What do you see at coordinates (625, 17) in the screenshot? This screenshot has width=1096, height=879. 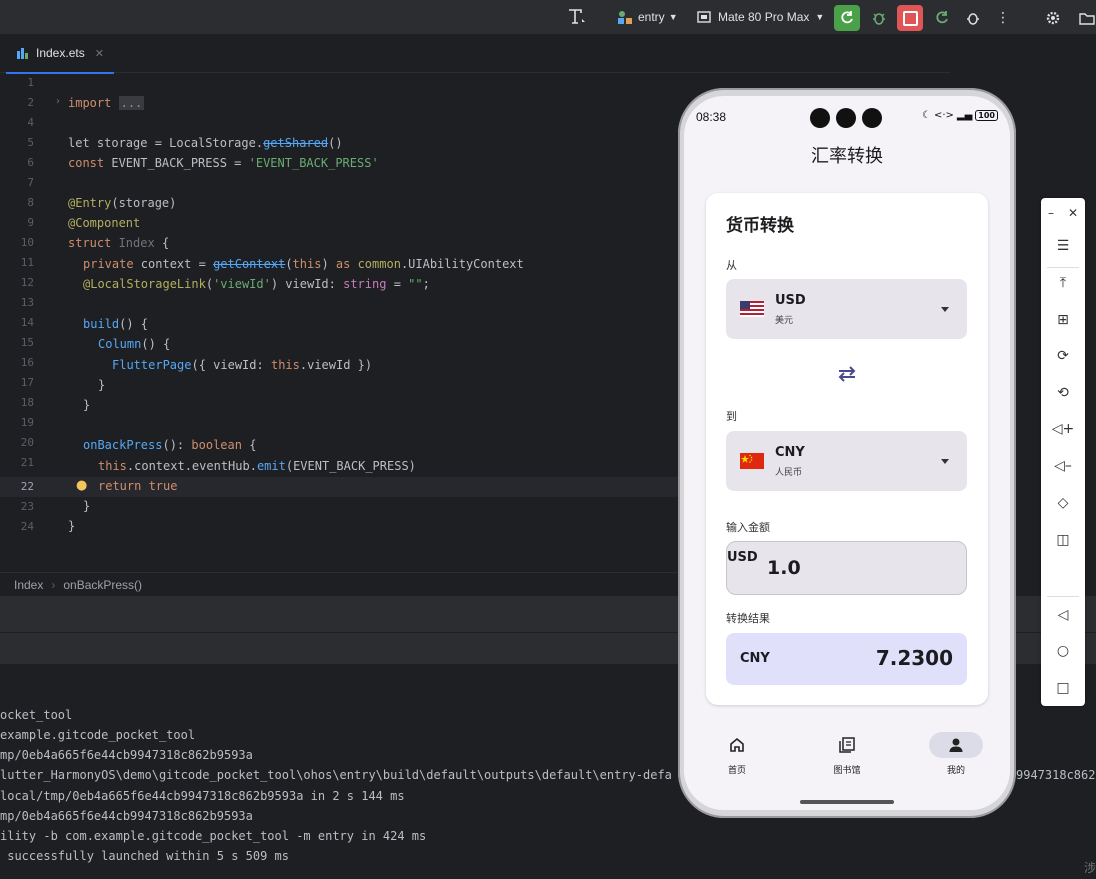 I see `module-icon` at bounding box center [625, 17].